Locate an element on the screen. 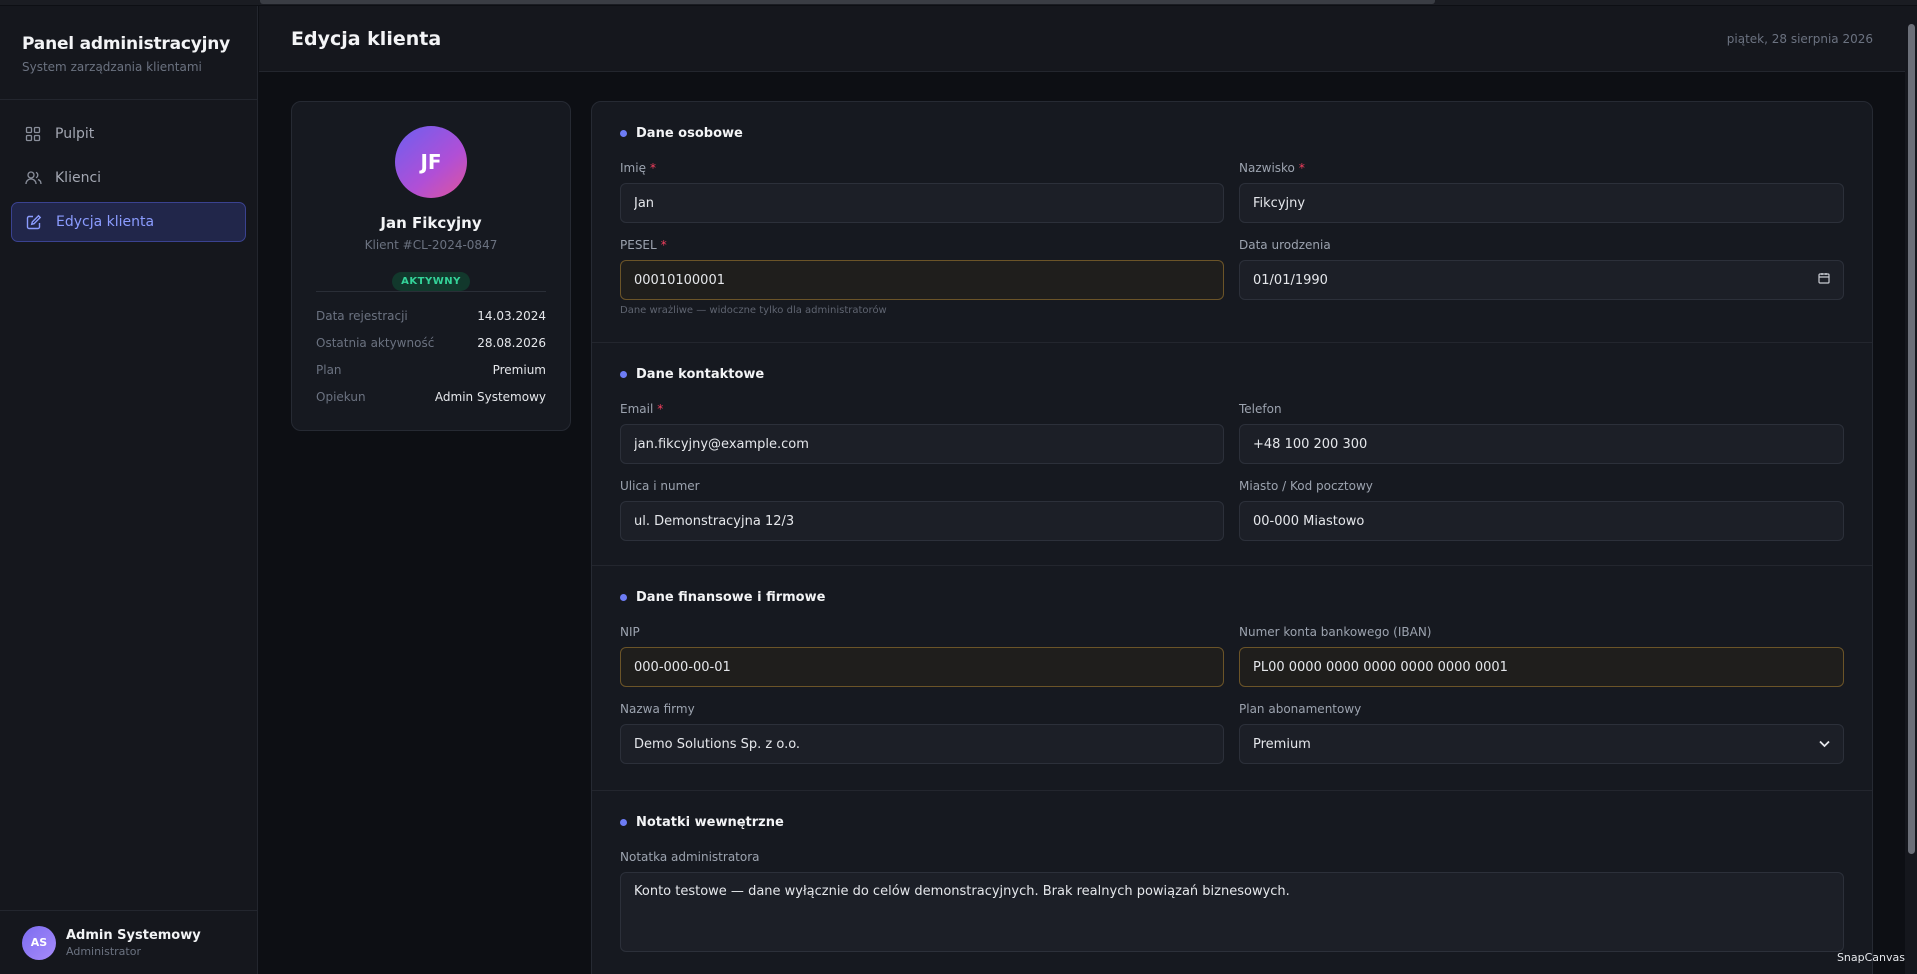  pesel-input: 00010100001 is located at coordinates (922, 280).